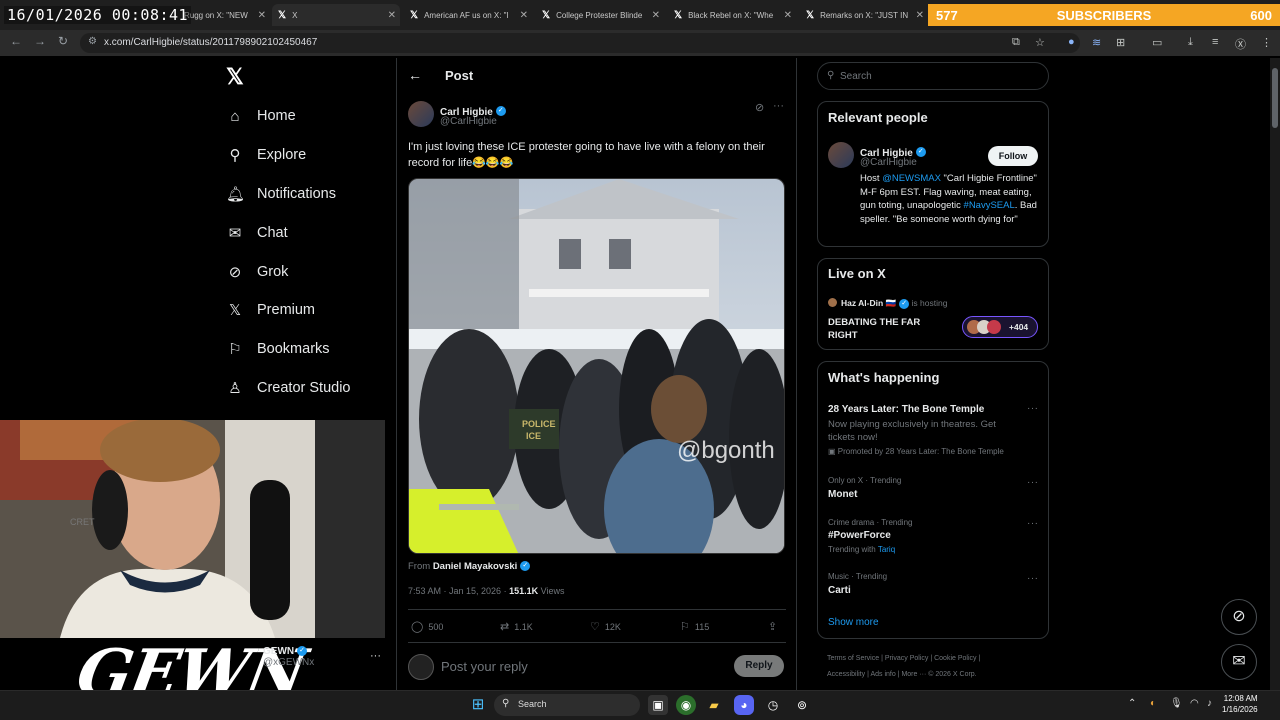 This screenshot has height=720, width=1280. What do you see at coordinates (1275, 374) in the screenshot?
I see `scrollbar` at bounding box center [1275, 374].